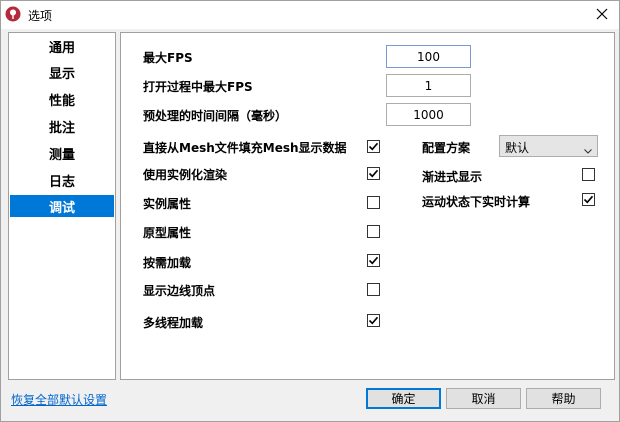 The height and width of the screenshot is (422, 620). I want to click on max-fps-input: 100, so click(428, 56).